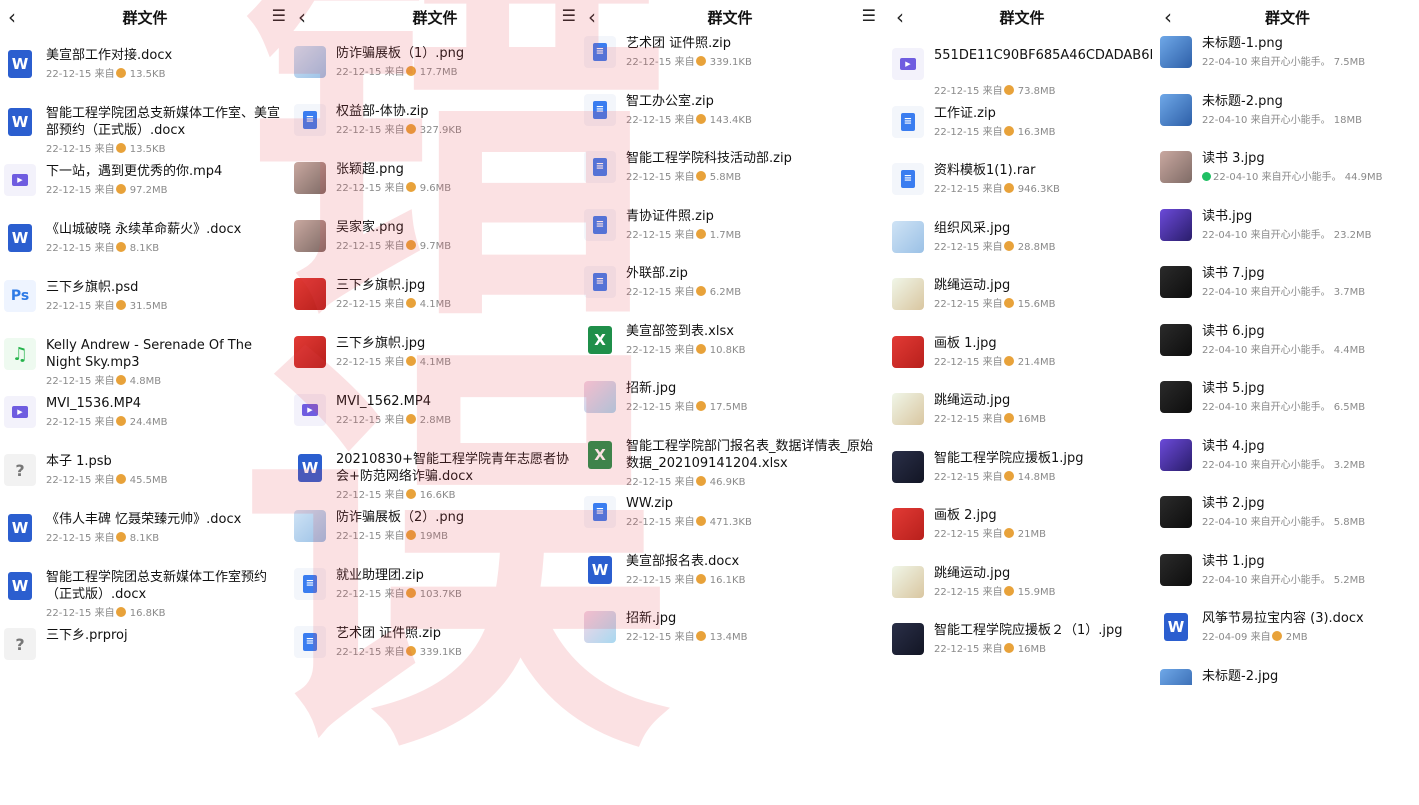 Image resolution: width=1419 pixels, height=805 pixels. I want to click on file-list-item: W 美宣部工作对接.docx 22-12-15 来自 13.5KB, so click(145, 68).